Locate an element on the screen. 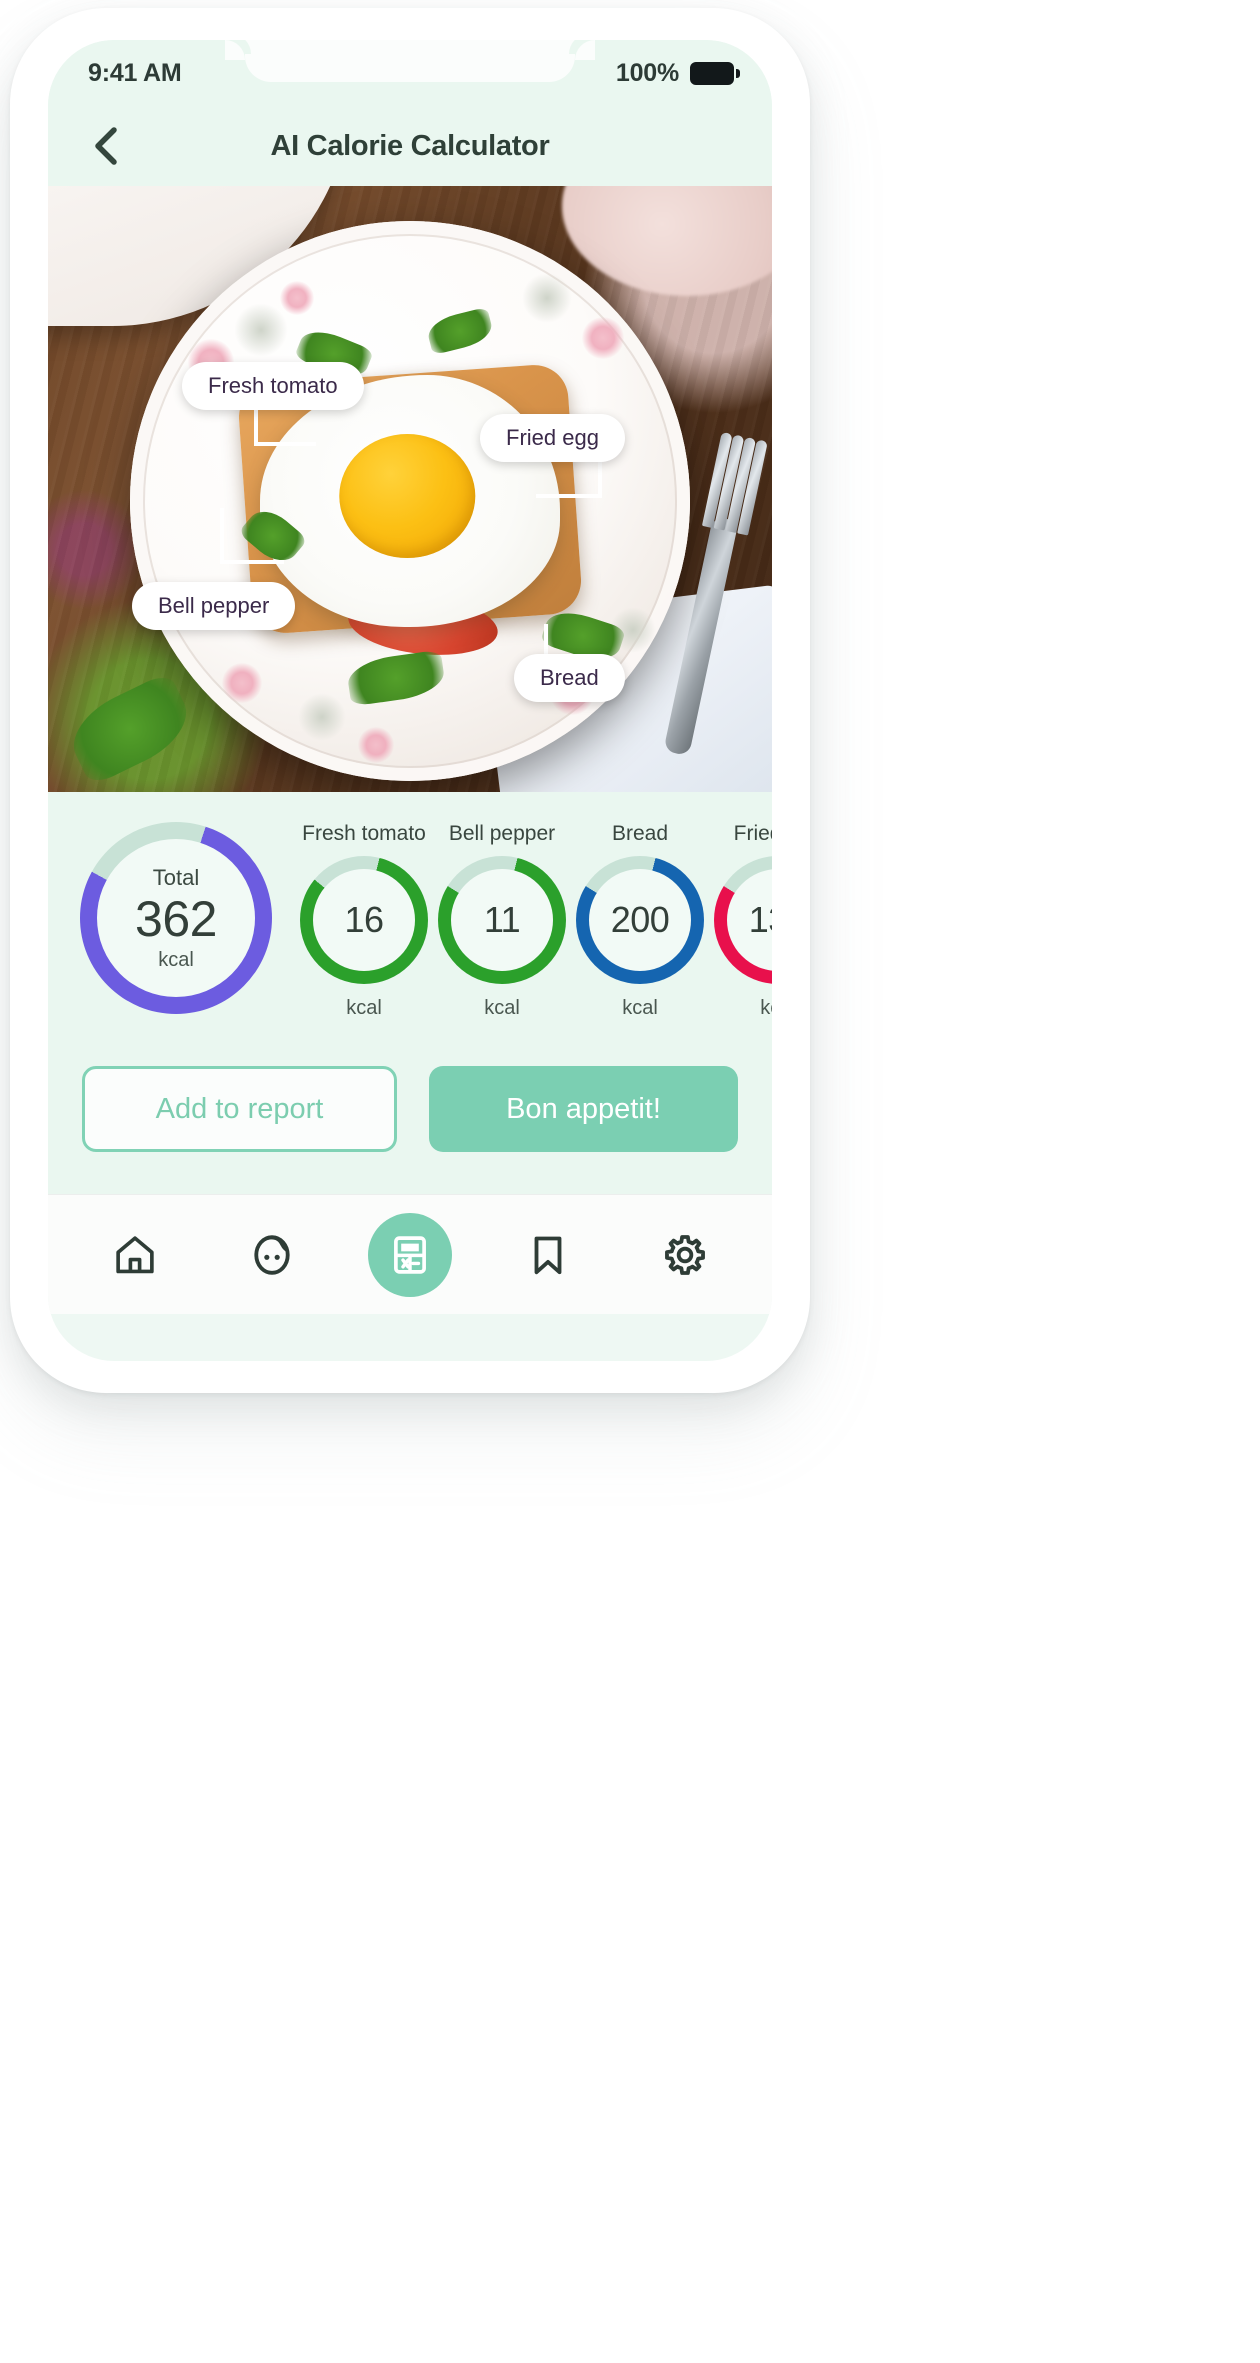 This screenshot has height=2363, width=1260. nav-calculator is located at coordinates (409, 1254).